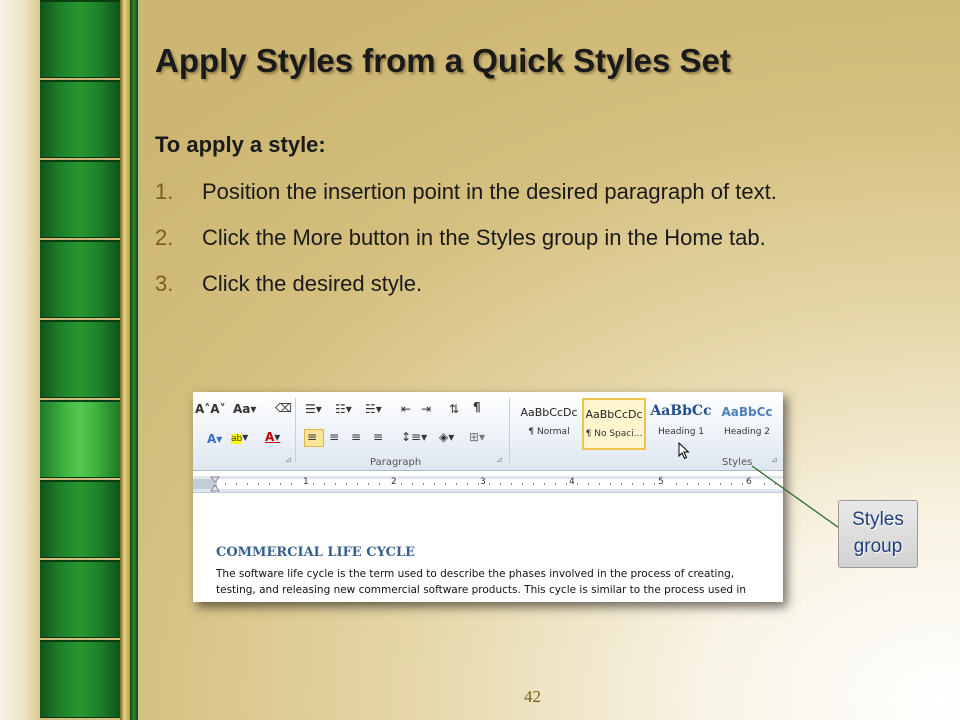  Describe the element at coordinates (532, 696) in the screenshot. I see `page-number: 42` at that location.